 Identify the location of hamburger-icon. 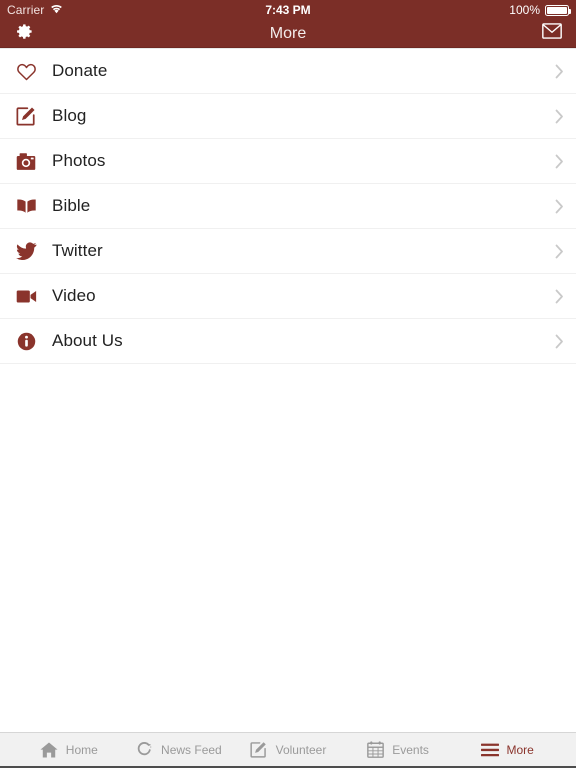
(489, 750).